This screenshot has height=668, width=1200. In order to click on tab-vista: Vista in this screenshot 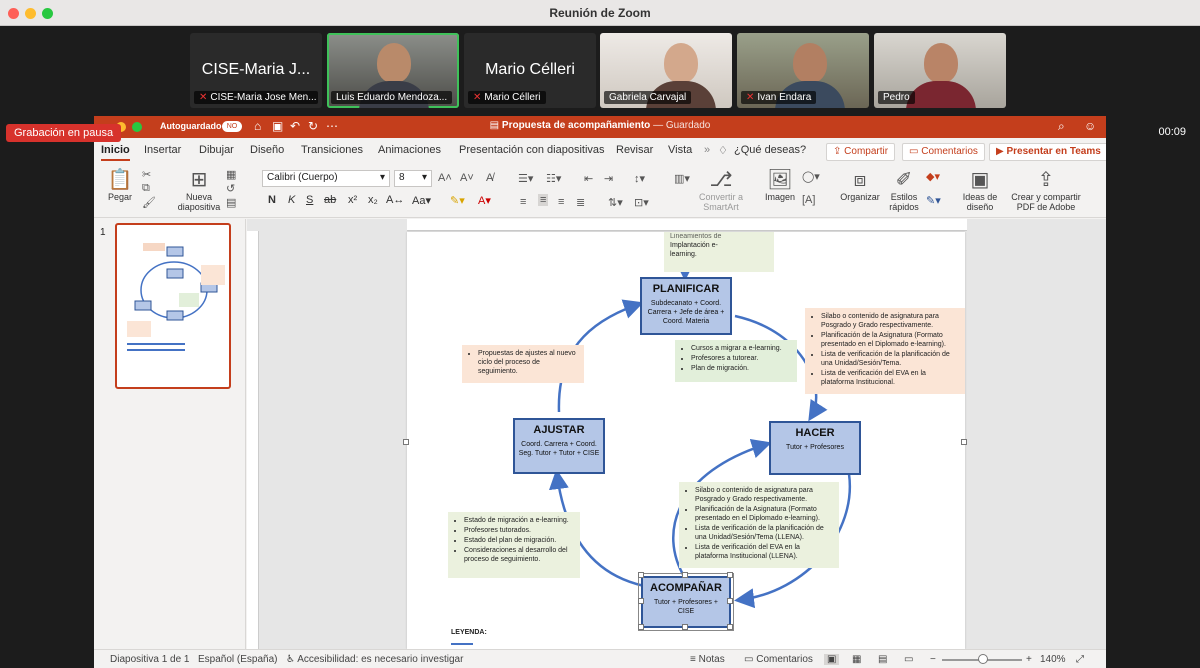, I will do `click(680, 150)`.